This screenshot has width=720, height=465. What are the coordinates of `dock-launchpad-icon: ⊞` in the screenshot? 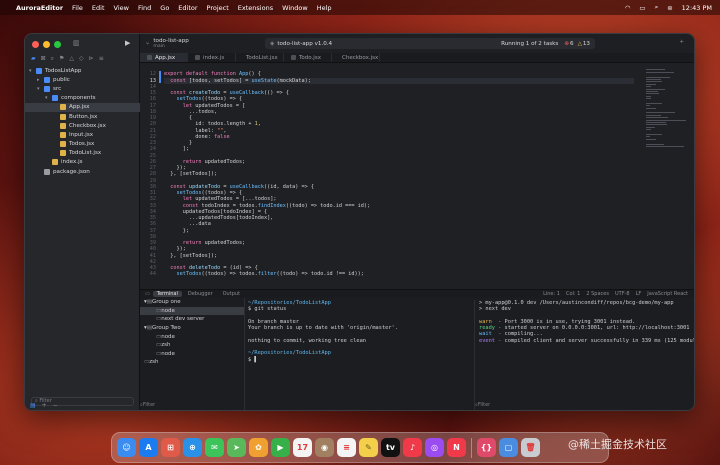 It's located at (170, 447).